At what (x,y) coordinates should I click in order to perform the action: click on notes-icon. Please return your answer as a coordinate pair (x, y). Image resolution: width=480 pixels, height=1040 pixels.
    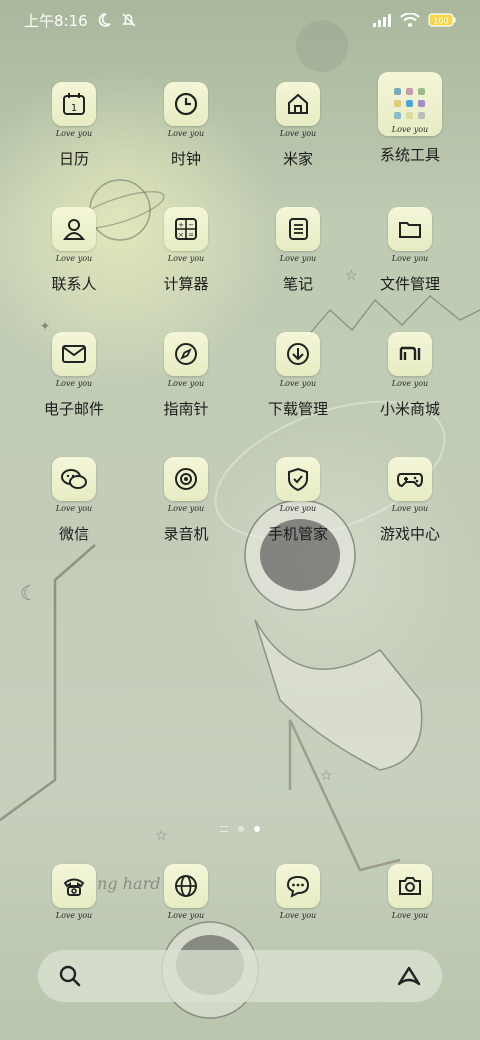
    Looking at the image, I should click on (298, 229).